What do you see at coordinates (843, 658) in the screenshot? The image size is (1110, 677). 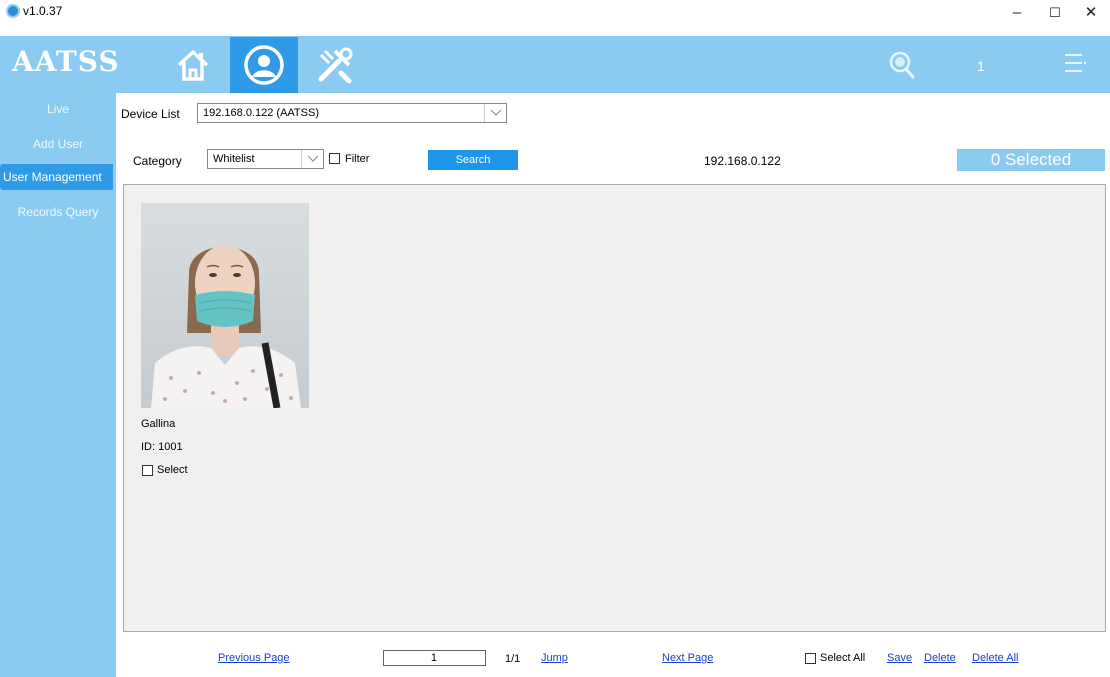 I see `select-all-label: Select All` at bounding box center [843, 658].